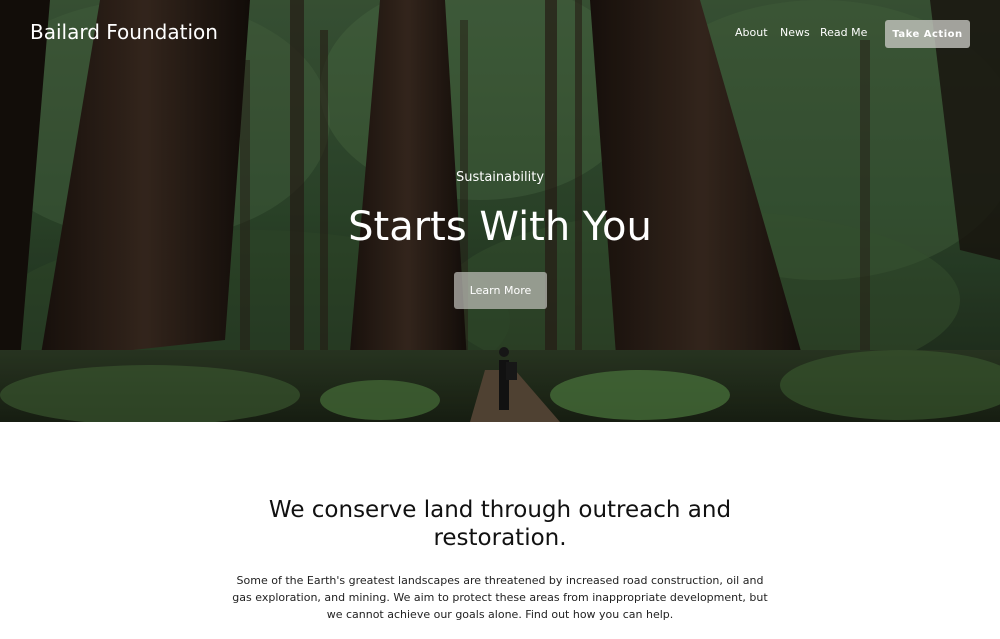 The width and height of the screenshot is (1000, 639). I want to click on nav-link-news: News, so click(795, 32).